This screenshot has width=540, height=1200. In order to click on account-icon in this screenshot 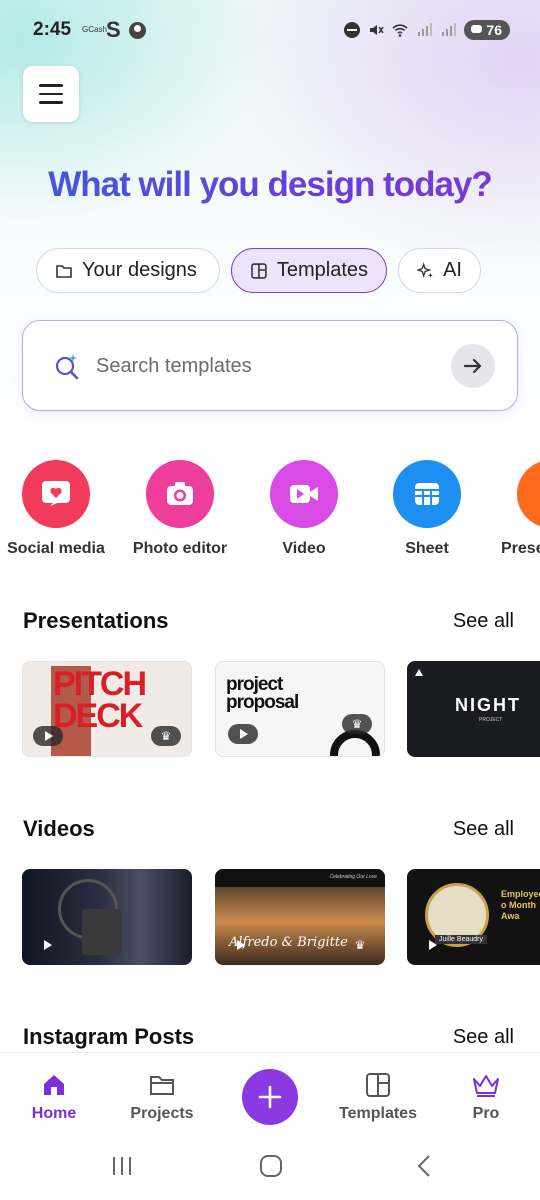, I will do `click(137, 30)`.